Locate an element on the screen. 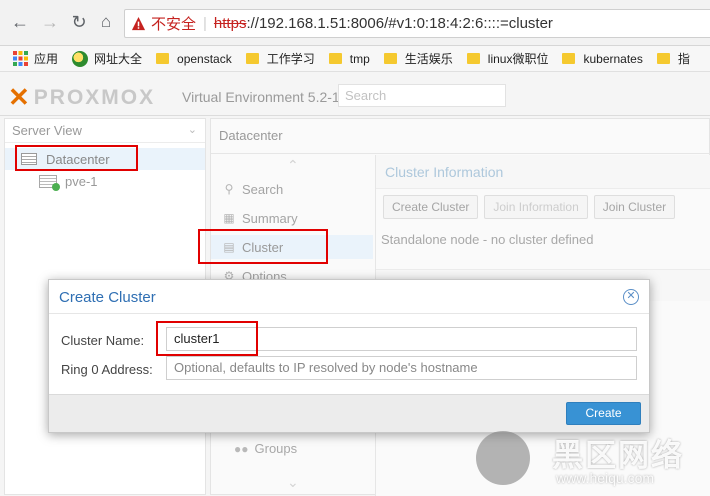 The height and width of the screenshot is (496, 710). menu-item-label: Groups is located at coordinates (276, 448).